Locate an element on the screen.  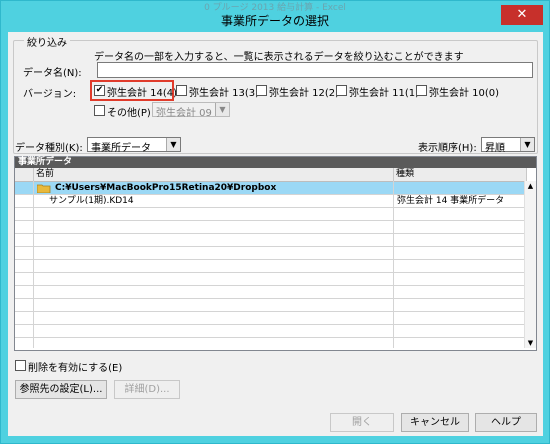
sort-order-label: 表示順序(H): is located at coordinates (447, 148).